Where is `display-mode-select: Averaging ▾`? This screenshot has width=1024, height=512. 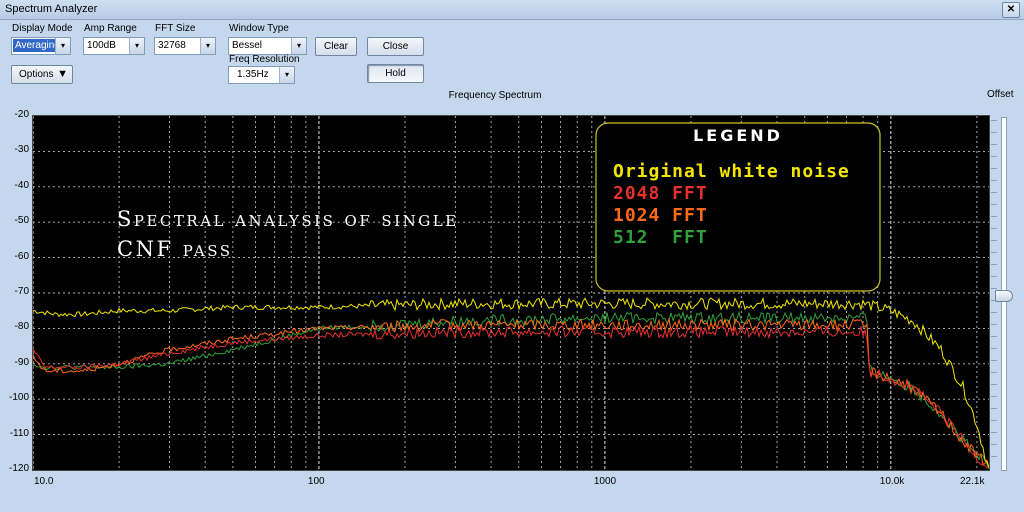
display-mode-select: Averaging ▾ is located at coordinates (41, 46).